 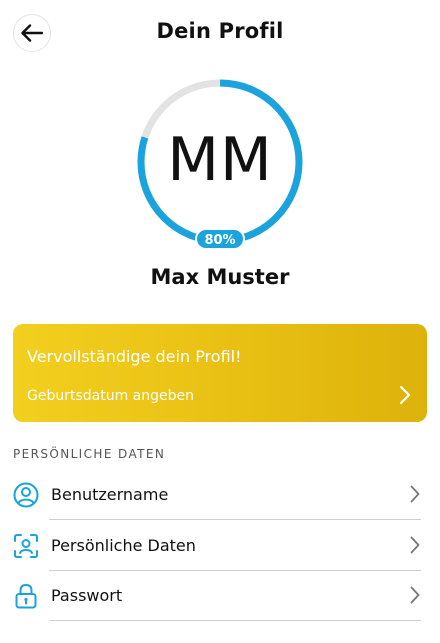 I want to click on promo-title: Vervollständige dein Profil!, so click(x=134, y=356).